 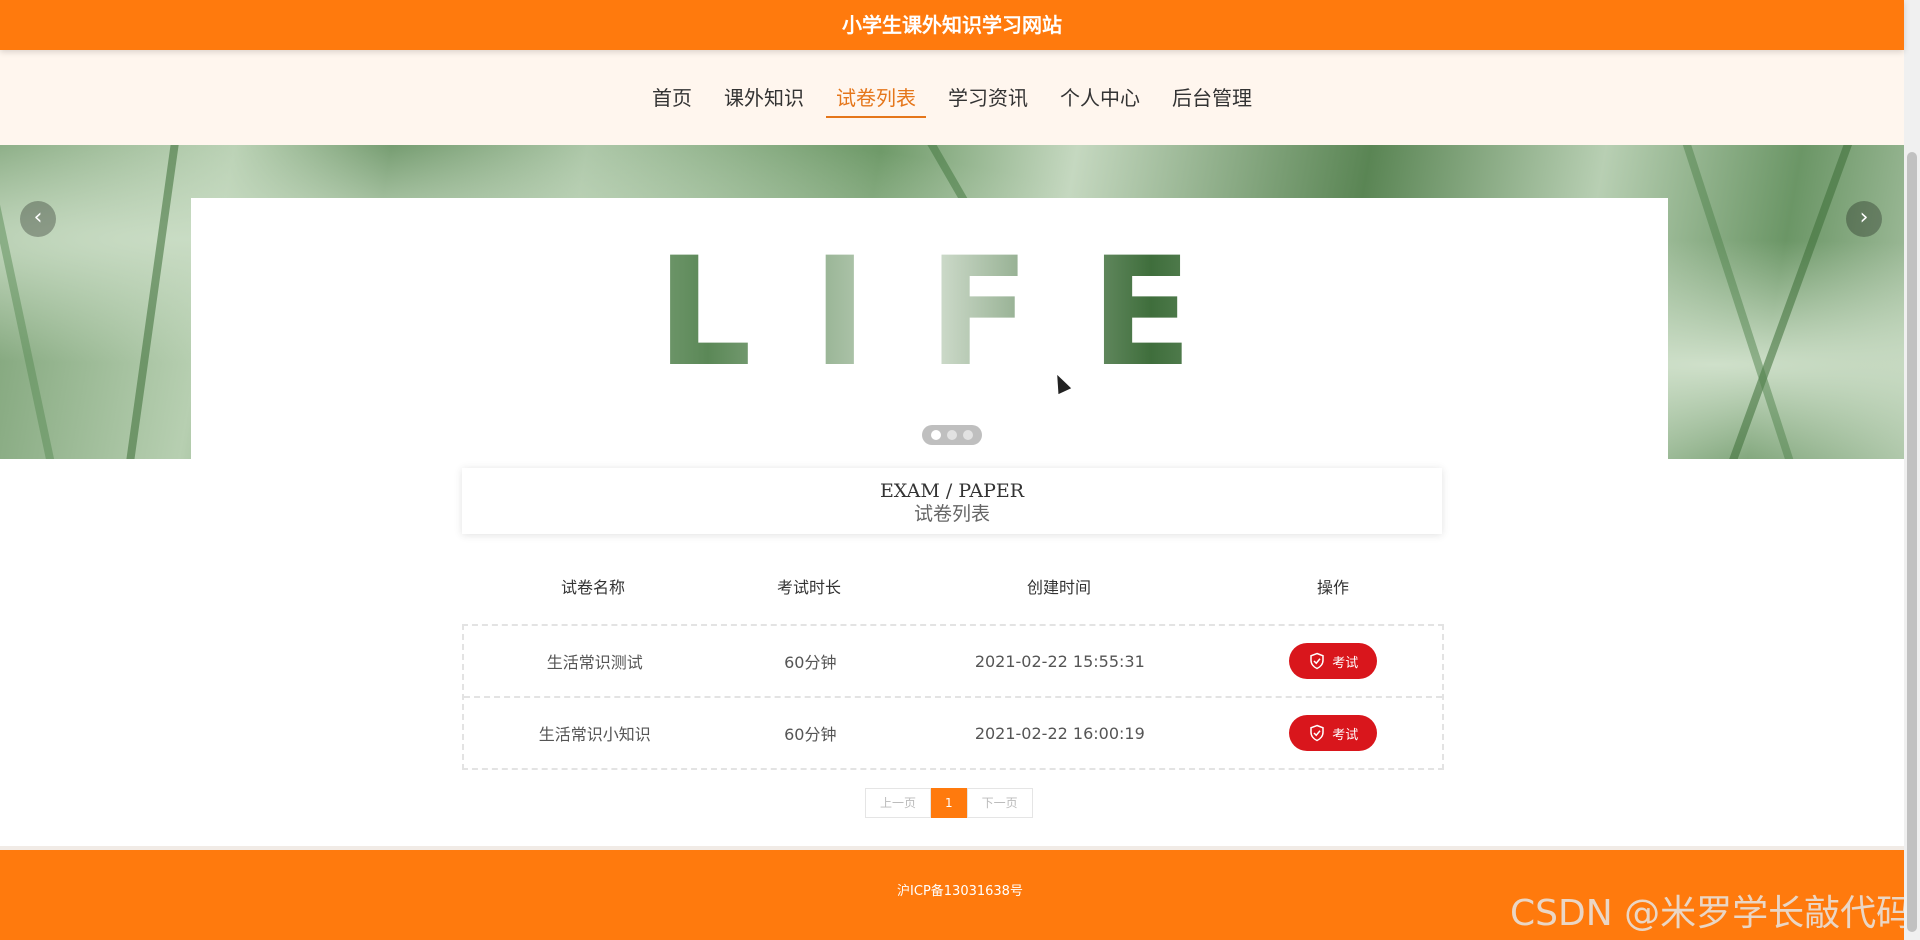 What do you see at coordinates (999, 803) in the screenshot?
I see `next-page-button: 下一页` at bounding box center [999, 803].